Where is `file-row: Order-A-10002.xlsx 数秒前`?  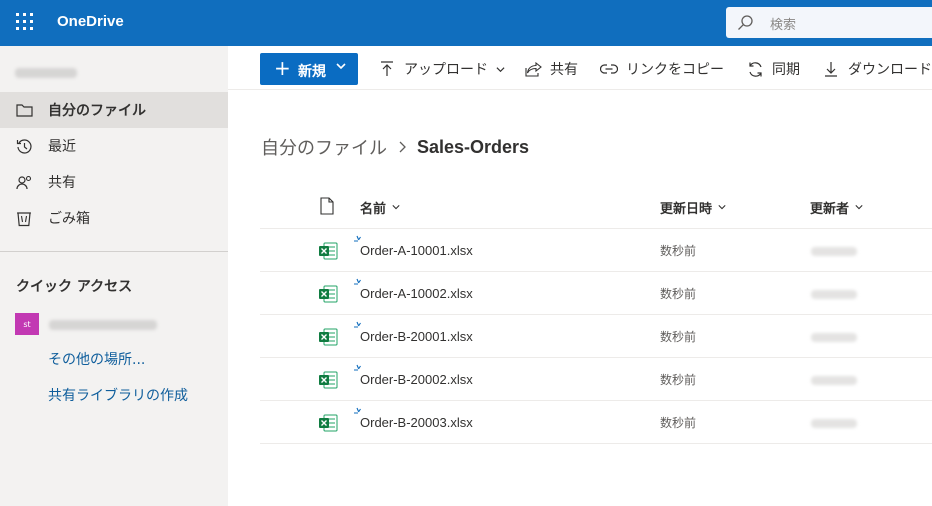
file-row: Order-A-10002.xlsx 数秒前 is located at coordinates (596, 293).